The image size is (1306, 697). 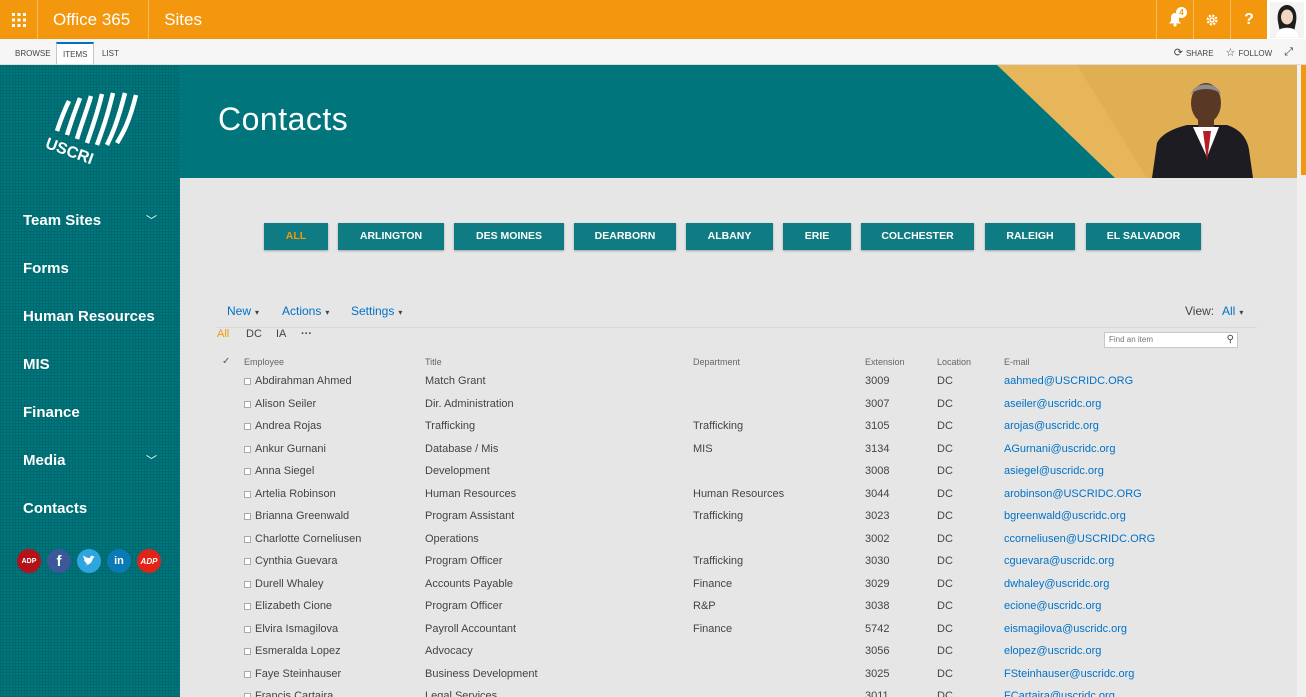 What do you see at coordinates (1059, 561) in the screenshot?
I see `email-link: cguevara@uscridc.org` at bounding box center [1059, 561].